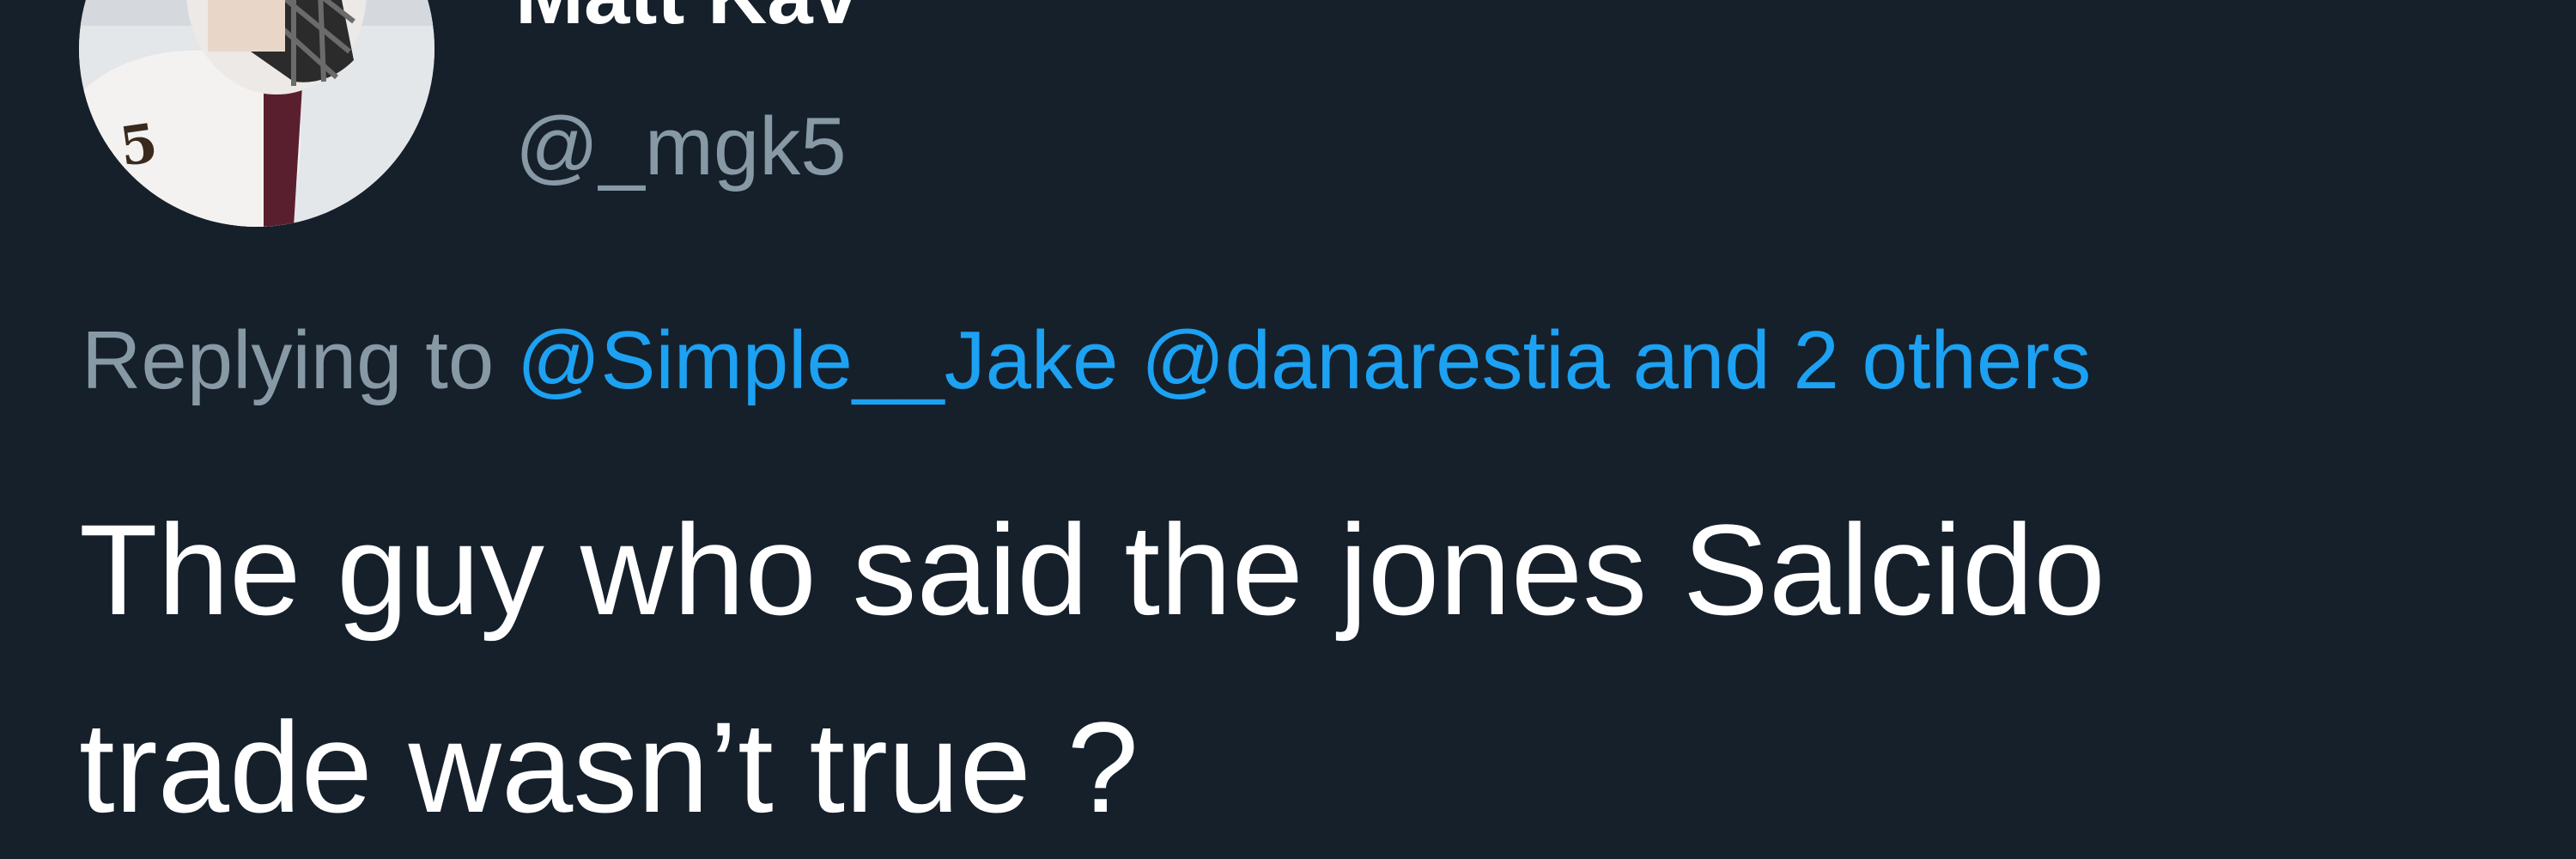  Describe the element at coordinates (1375, 360) in the screenshot. I see `mention-link-danarestia: @danarestia` at that location.